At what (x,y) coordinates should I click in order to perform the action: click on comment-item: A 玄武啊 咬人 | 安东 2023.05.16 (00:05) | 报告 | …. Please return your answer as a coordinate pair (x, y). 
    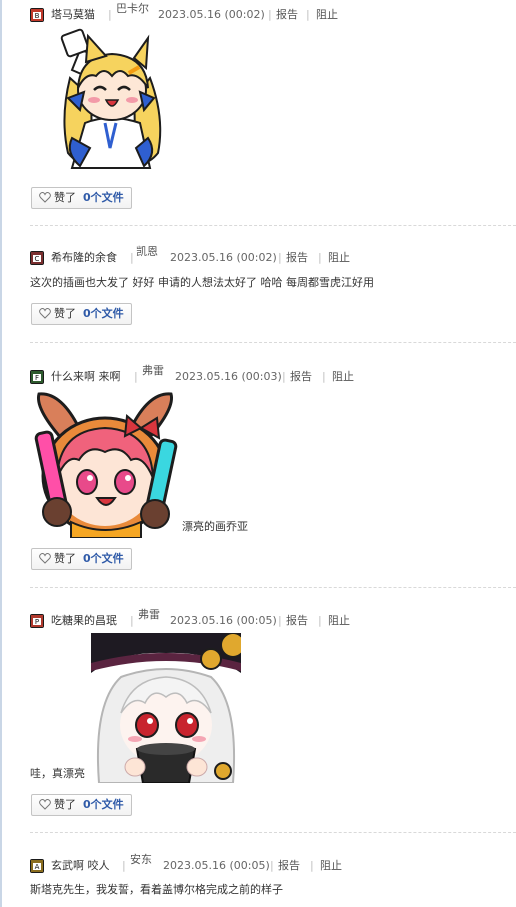
    Looking at the image, I should click on (273, 879).